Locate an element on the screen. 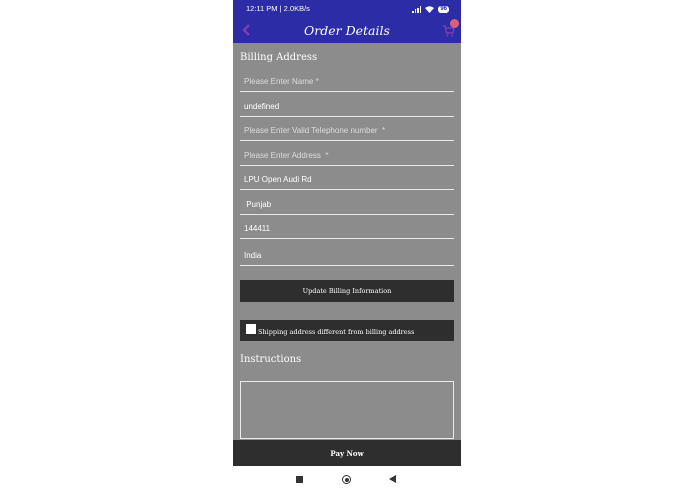  signal-icon is located at coordinates (417, 9).